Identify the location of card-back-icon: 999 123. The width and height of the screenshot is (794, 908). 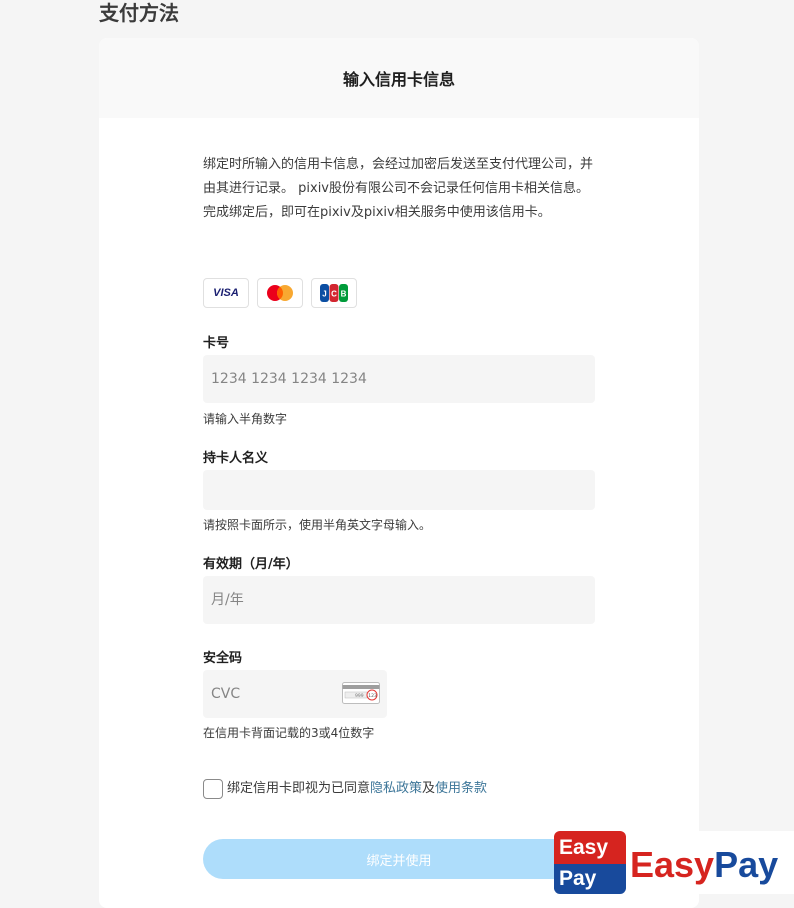
(361, 693).